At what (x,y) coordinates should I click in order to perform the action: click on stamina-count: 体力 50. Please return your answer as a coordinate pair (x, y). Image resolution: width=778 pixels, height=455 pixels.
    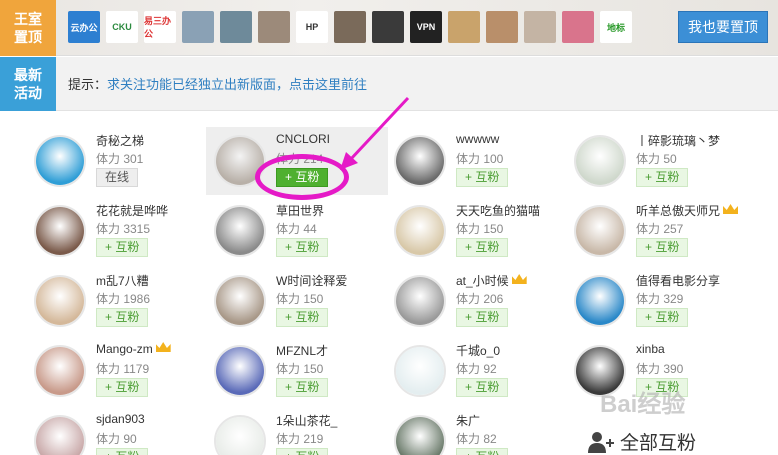
    Looking at the image, I should click on (656, 159).